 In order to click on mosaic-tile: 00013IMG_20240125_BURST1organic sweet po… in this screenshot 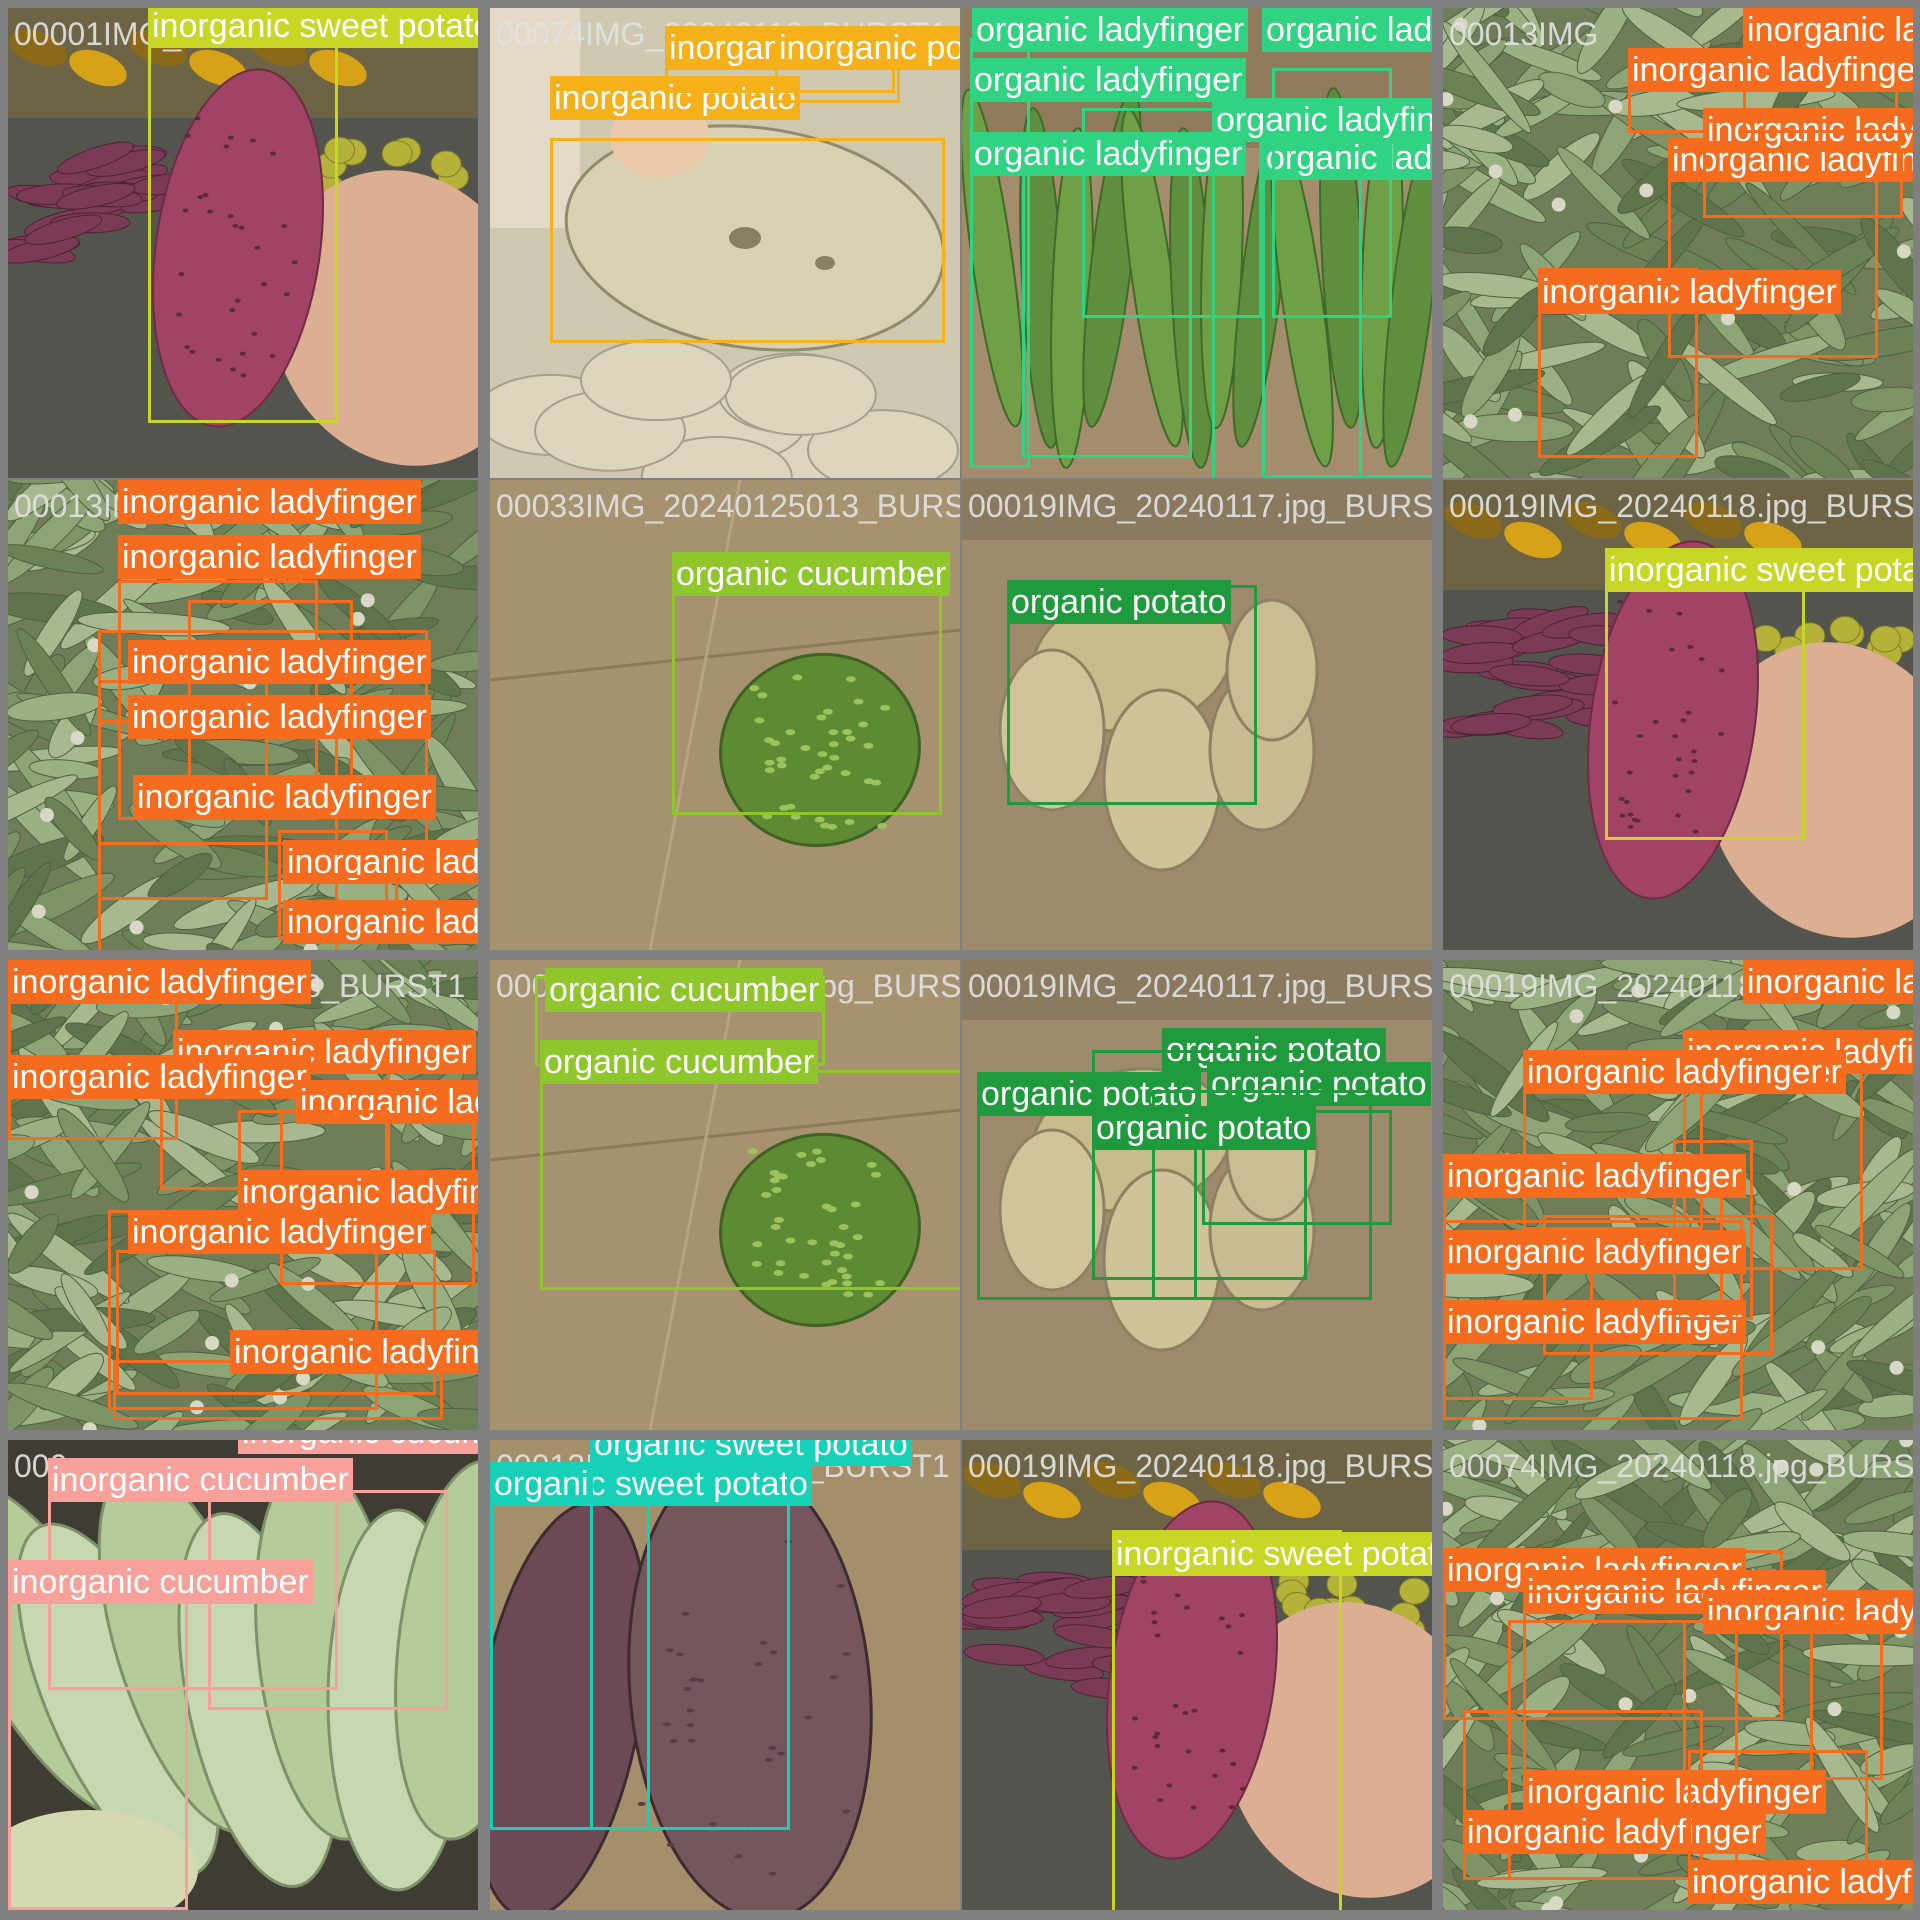, I will do `click(725, 1675)`.